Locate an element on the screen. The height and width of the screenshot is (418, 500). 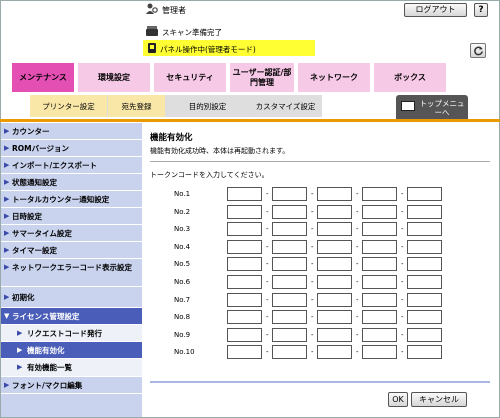
sidebar-item-datetime: ▶ 日時設定 is located at coordinates (71, 216).